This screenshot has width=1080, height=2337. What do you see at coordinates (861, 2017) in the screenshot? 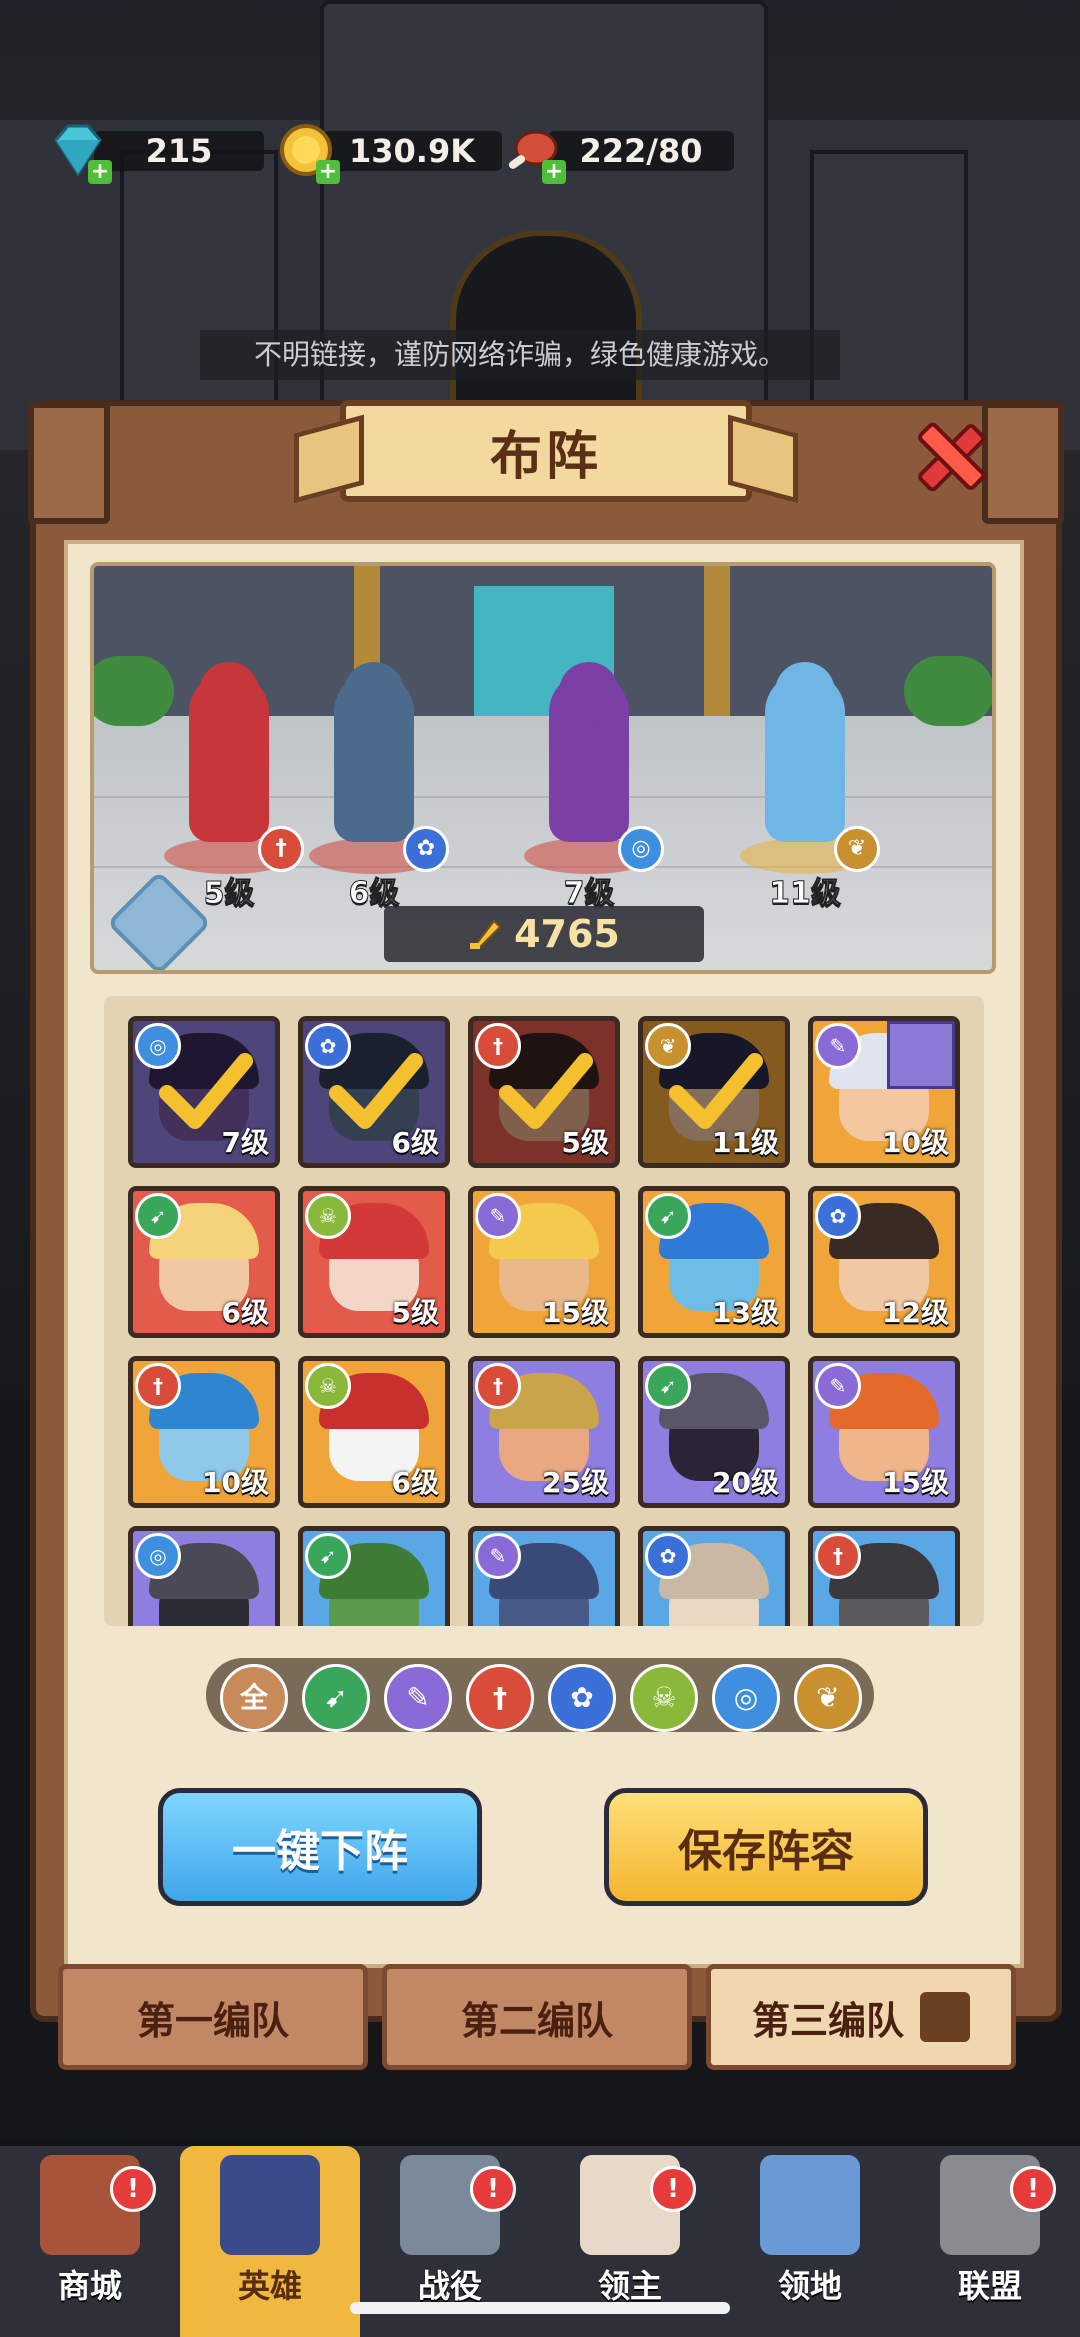
I see `tab-team-3: 第三编队` at bounding box center [861, 2017].